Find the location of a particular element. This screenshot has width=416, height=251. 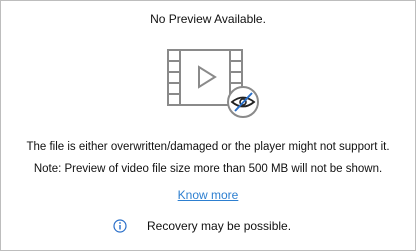

recovery-status: Recovery may be possible. is located at coordinates (202, 226).